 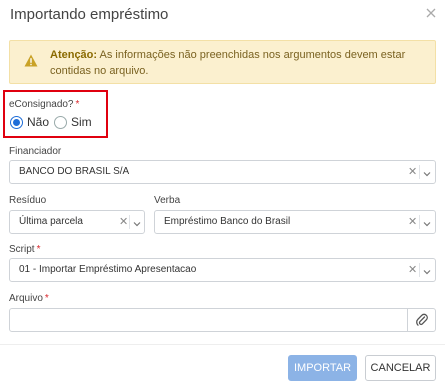 I want to click on verba-label: Verba, so click(x=167, y=200).